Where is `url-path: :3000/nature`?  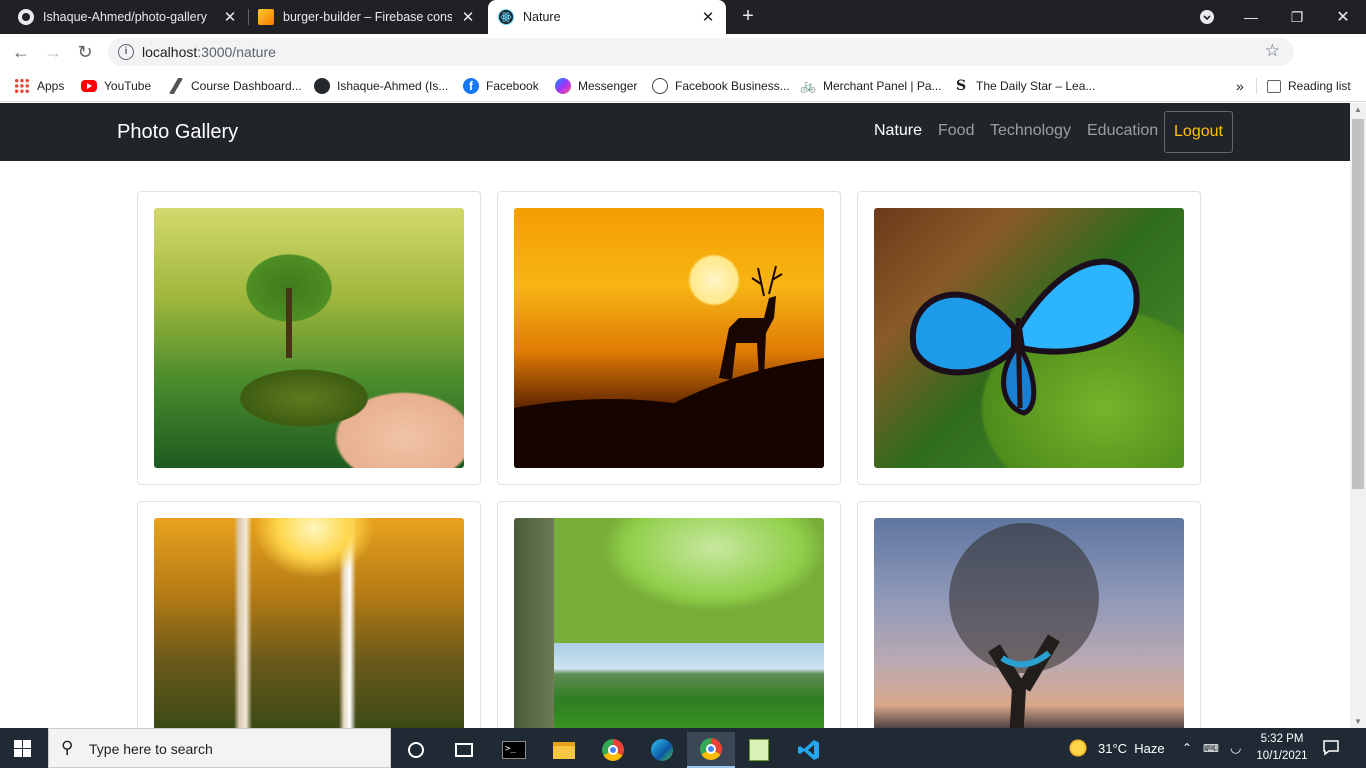
url-path: :3000/nature is located at coordinates (236, 52).